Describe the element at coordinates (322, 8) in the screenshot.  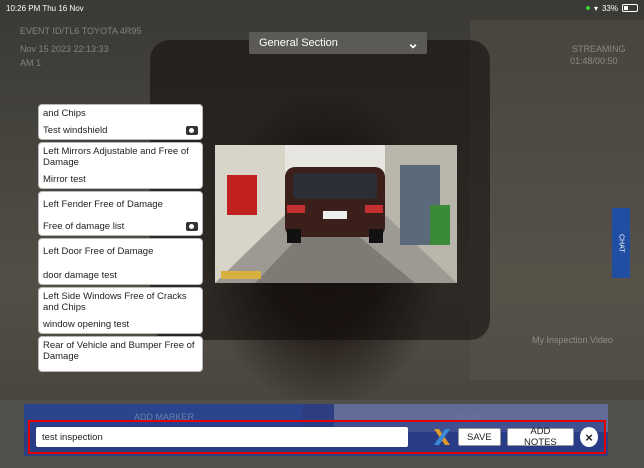
I see `status-bar: 10:26 PM Thu 16 Nov ▾ 33%` at that location.